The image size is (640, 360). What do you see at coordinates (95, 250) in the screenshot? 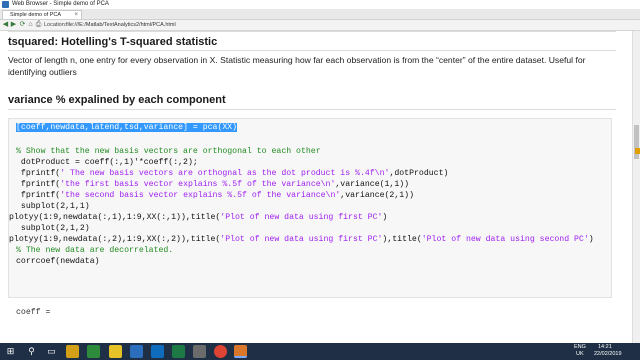
I see `code-comment: % The new data are decorrelated.` at bounding box center [95, 250].